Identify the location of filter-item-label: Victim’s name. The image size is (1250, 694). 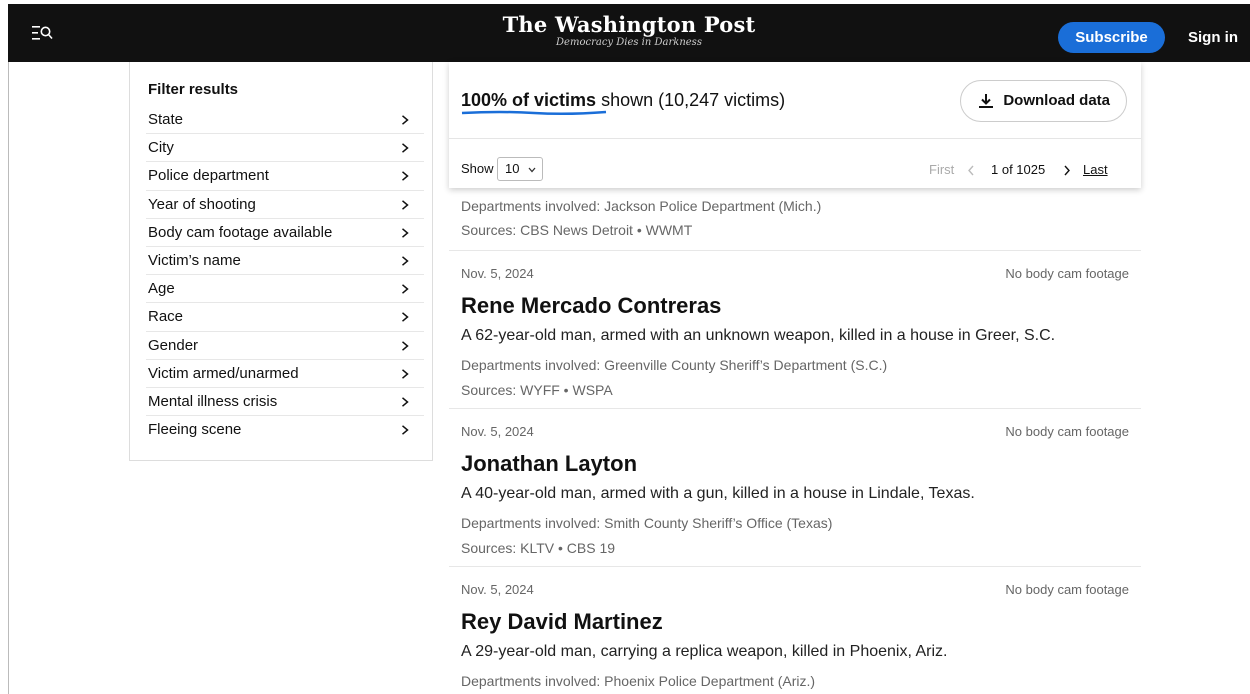
(194, 260).